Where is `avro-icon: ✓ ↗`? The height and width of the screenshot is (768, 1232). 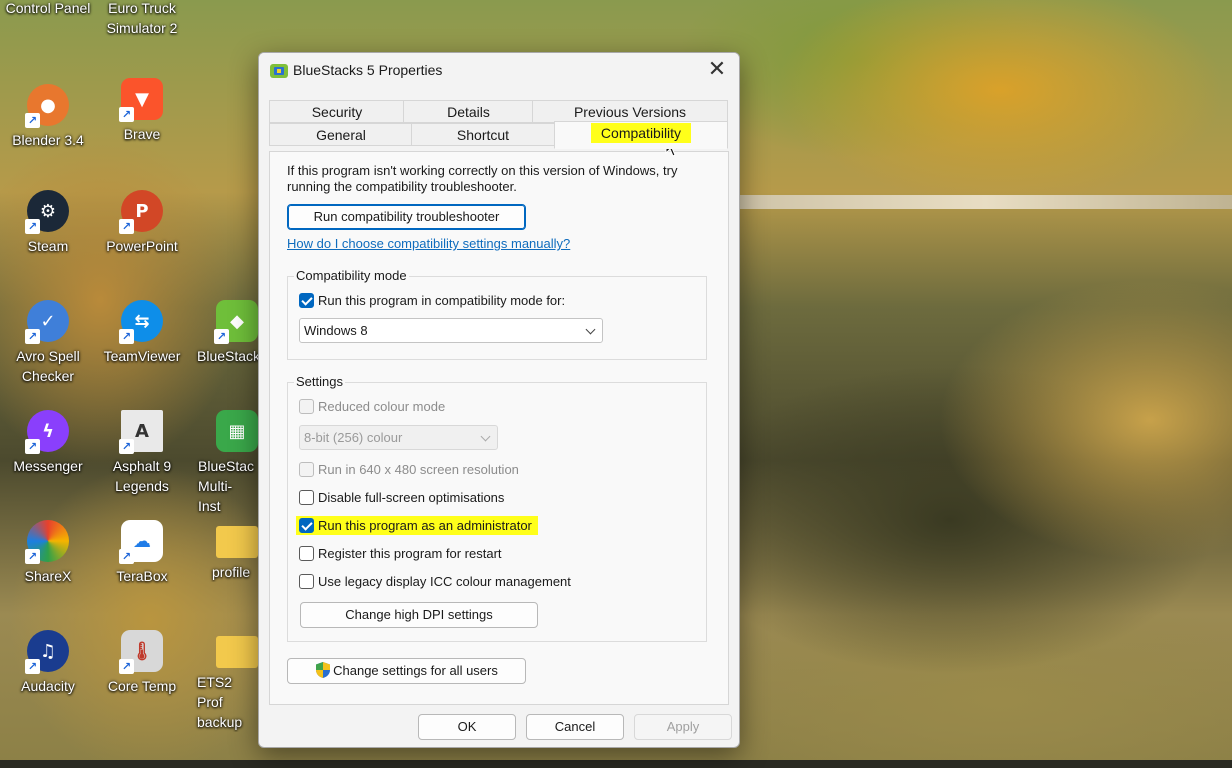
avro-icon: ✓ ↗ is located at coordinates (47, 322).